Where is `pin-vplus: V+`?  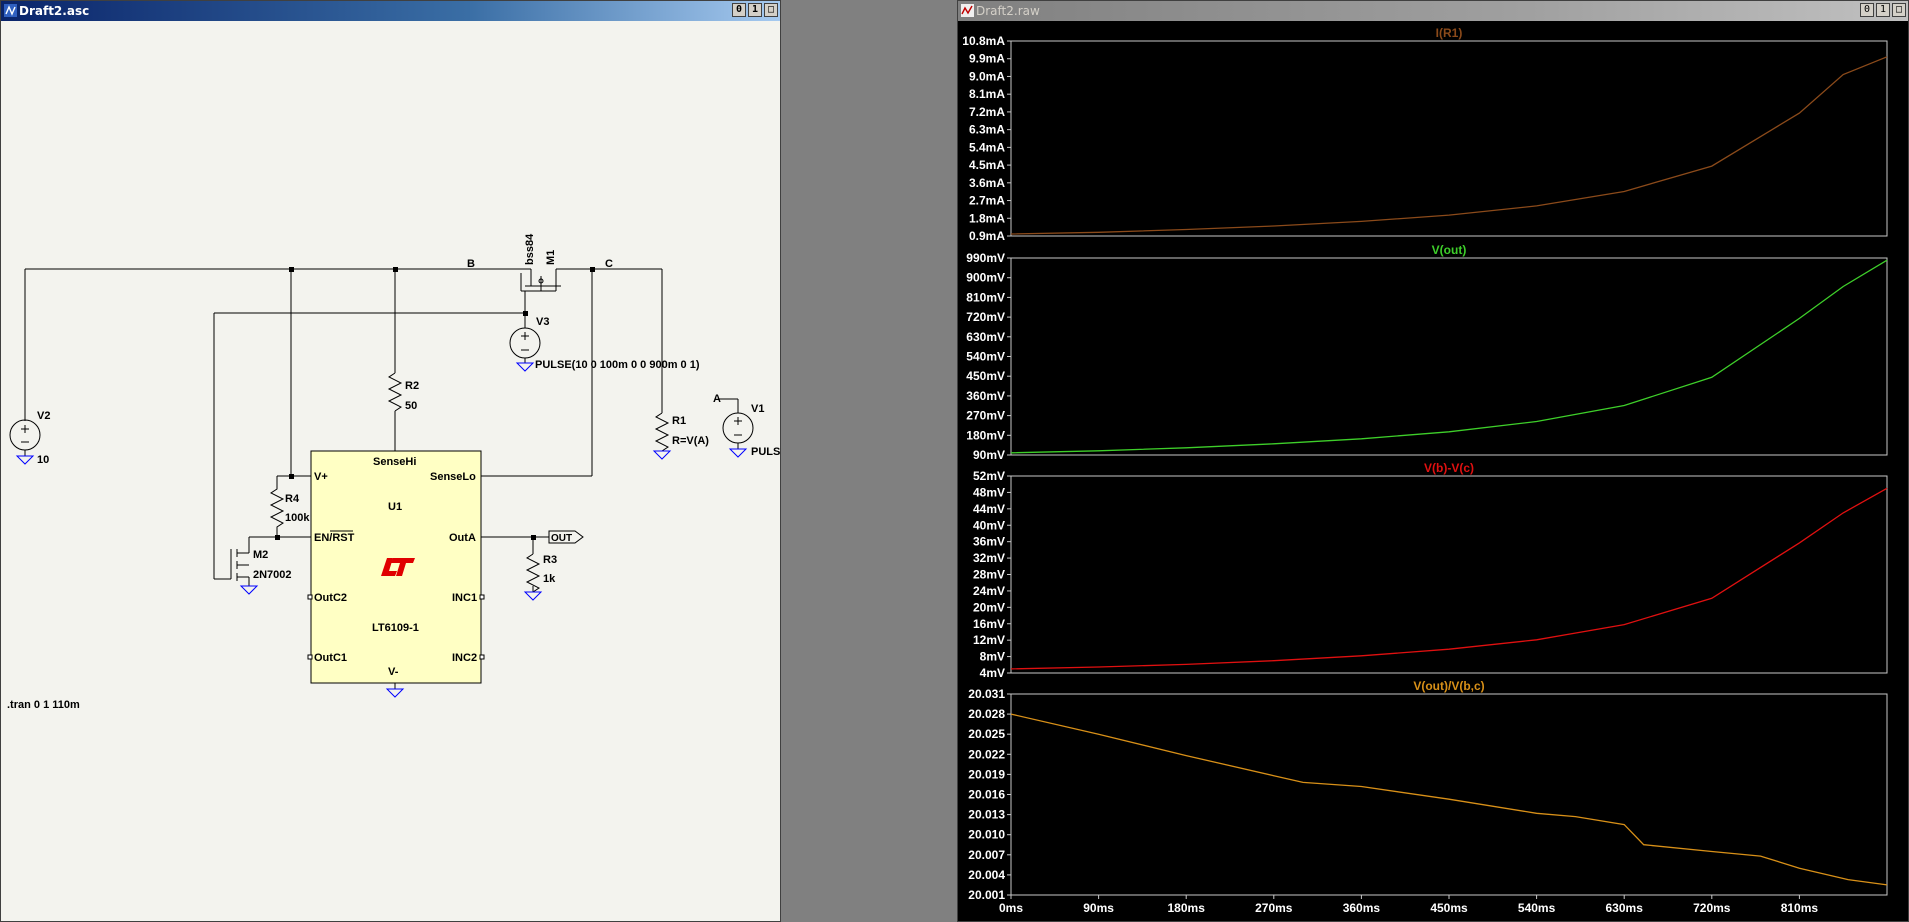
pin-vplus: V+ is located at coordinates (321, 477).